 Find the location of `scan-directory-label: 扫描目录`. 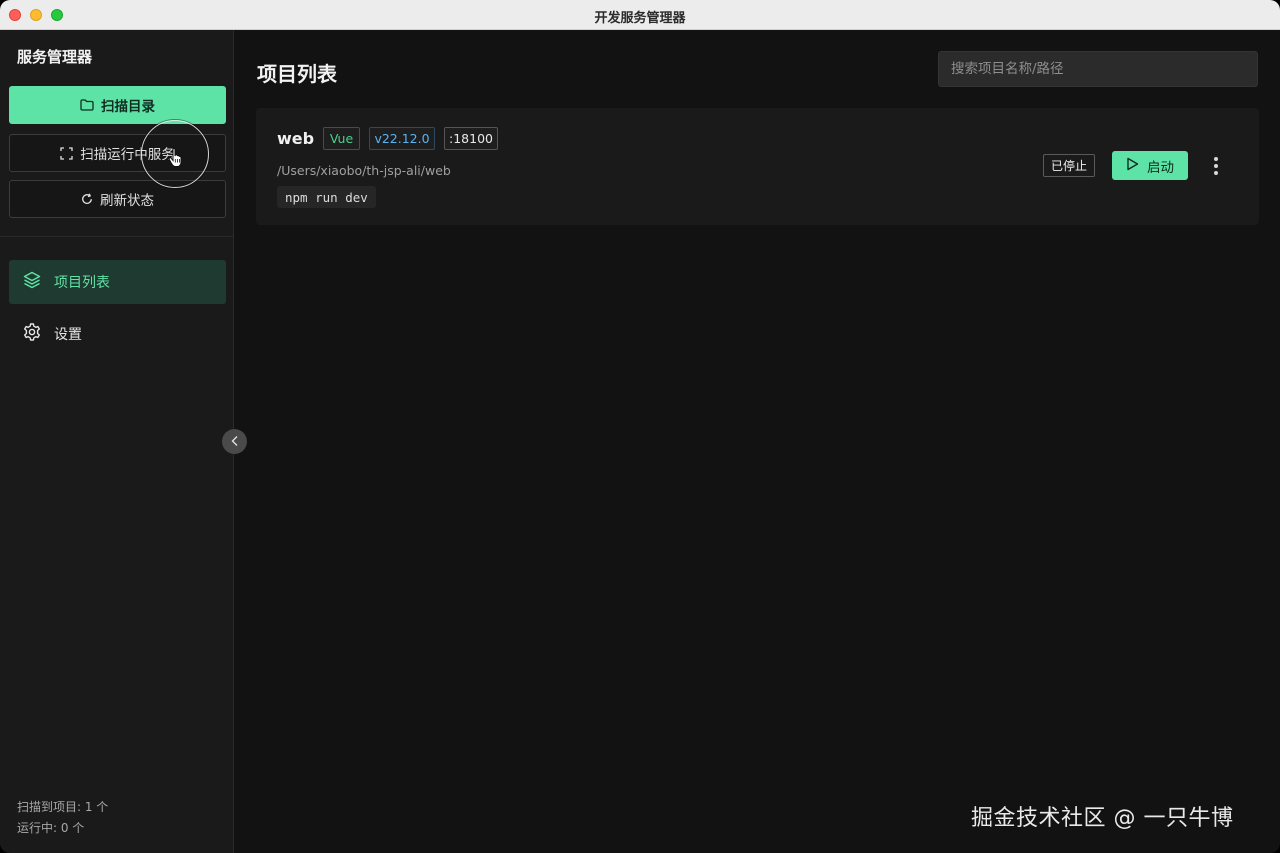

scan-directory-label: 扫描目录 is located at coordinates (128, 107).